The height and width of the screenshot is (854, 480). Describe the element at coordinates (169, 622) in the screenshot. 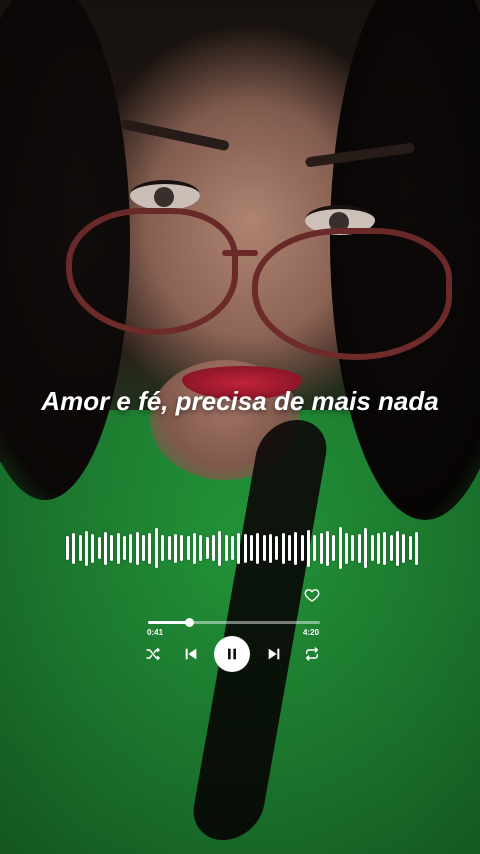

I see `progress-fill` at that location.